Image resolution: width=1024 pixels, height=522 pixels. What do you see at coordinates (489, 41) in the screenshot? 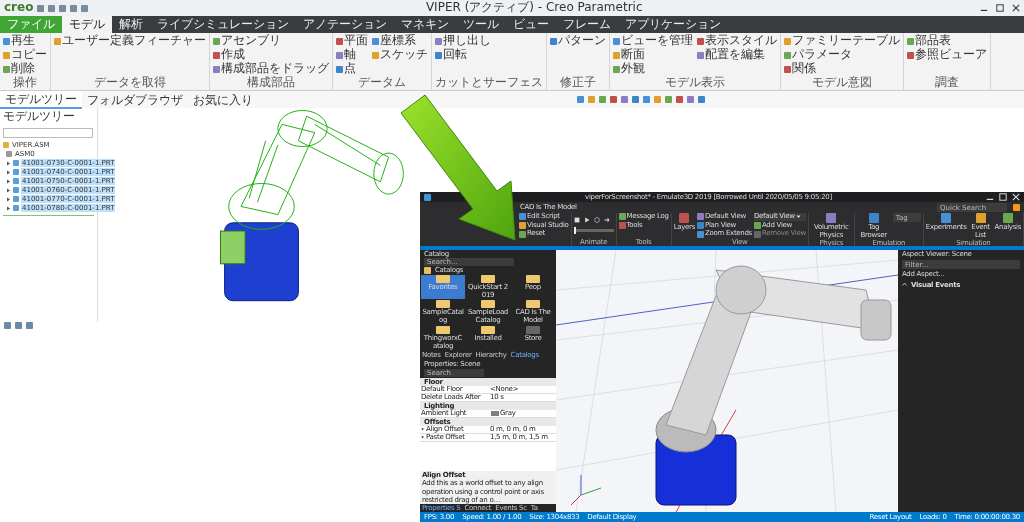
I see `ribbon-button: 押し出し` at bounding box center [489, 41].